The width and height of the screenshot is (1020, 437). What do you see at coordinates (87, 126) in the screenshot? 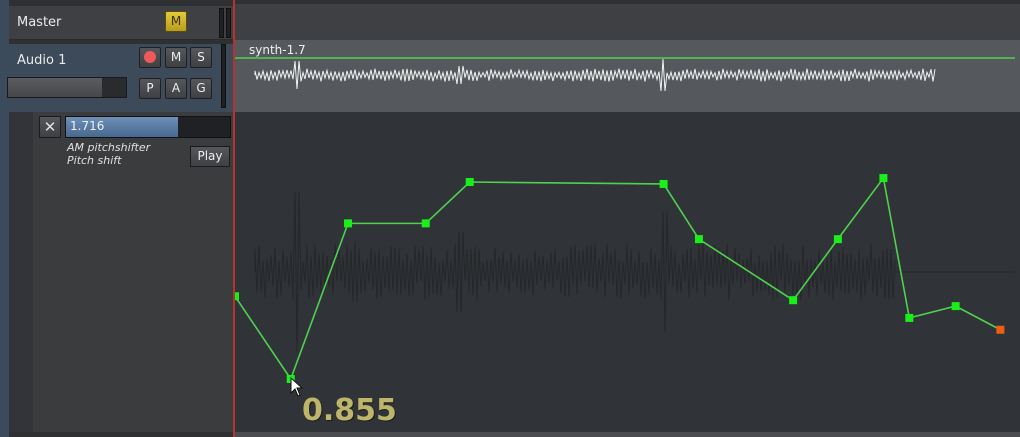
I see `parameter-value-text: 1.716` at bounding box center [87, 126].